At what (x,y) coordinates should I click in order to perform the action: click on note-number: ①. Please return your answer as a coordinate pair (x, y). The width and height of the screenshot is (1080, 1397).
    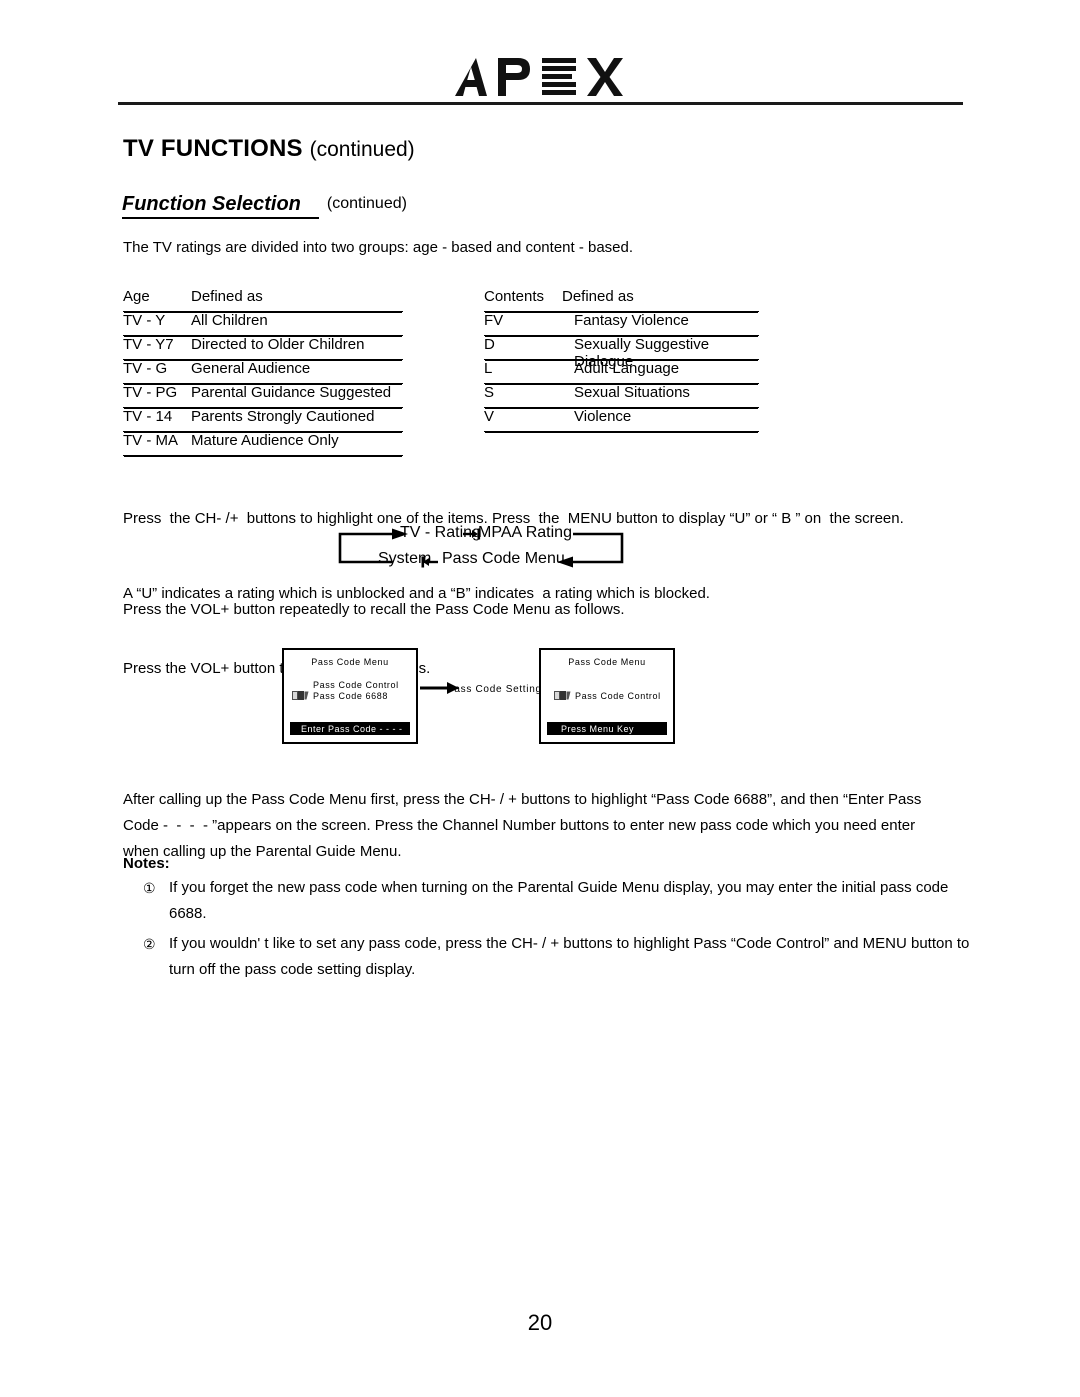
    Looking at the image, I should click on (149, 888).